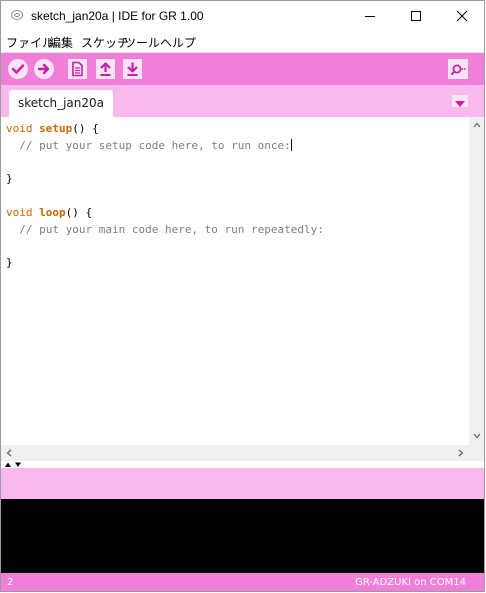 The height and width of the screenshot is (593, 486). What do you see at coordinates (461, 453) in the screenshot?
I see `scroll-right-icon` at bounding box center [461, 453].